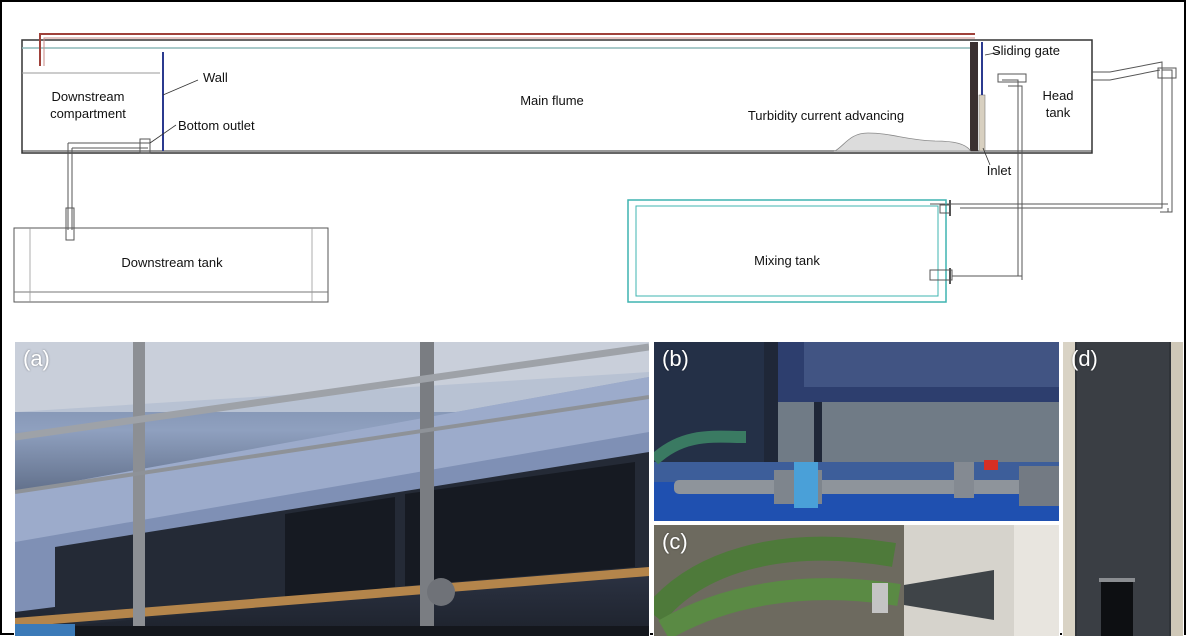 This screenshot has width=1186, height=637. I want to click on photo-b: (b), so click(856, 431).